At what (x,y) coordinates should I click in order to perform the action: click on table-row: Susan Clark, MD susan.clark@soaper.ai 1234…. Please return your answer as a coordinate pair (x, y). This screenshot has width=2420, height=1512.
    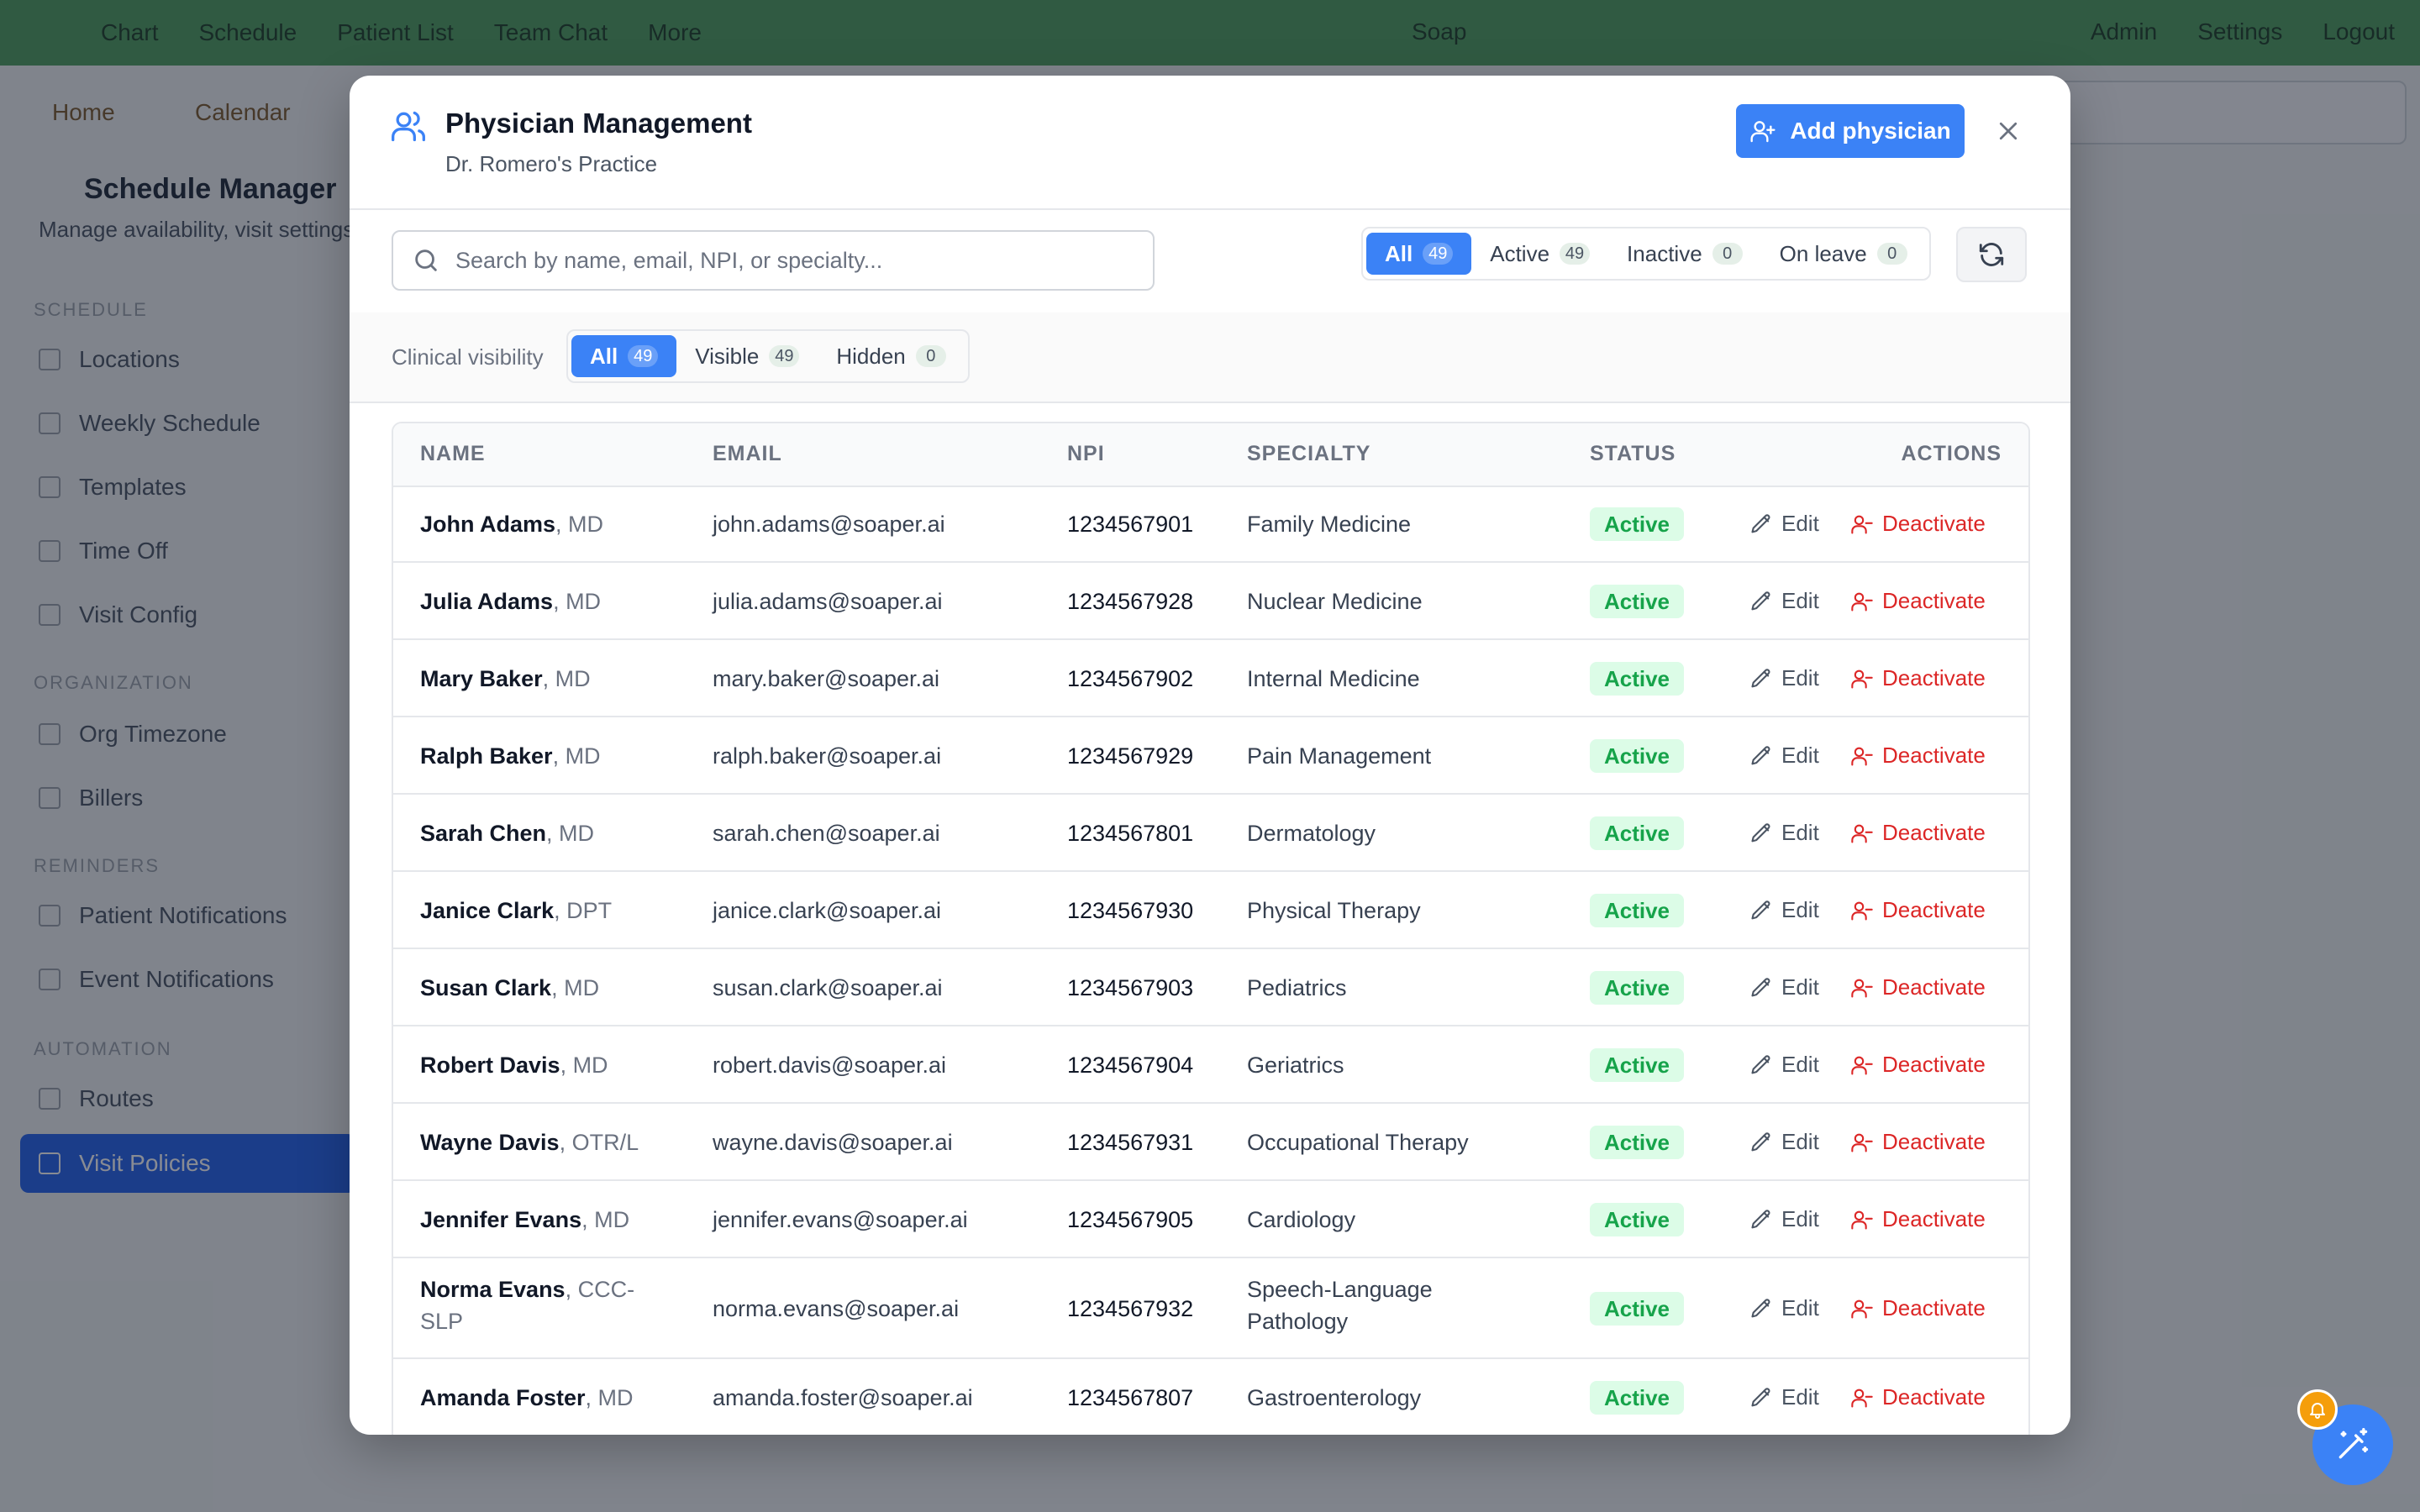
    Looking at the image, I should click on (1210, 987).